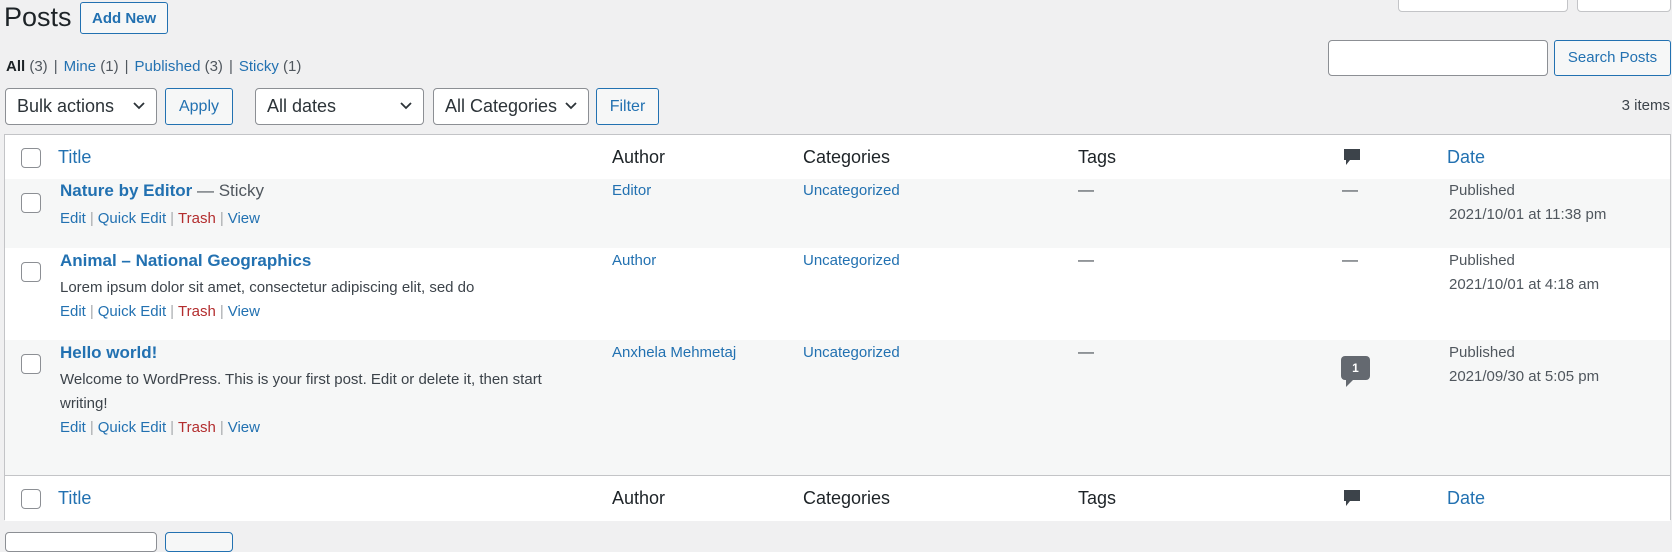 This screenshot has height=552, width=1672. I want to click on date-cell: Published 2021/10/01 at 4:18 am, so click(1524, 273).